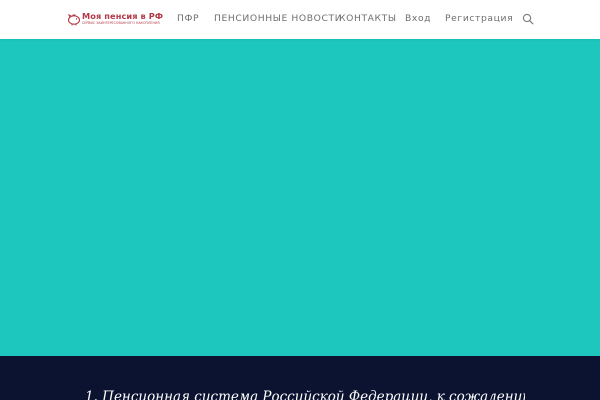 This screenshot has width=600, height=400. I want to click on nav-item-pfr: ПФР, so click(188, 19).